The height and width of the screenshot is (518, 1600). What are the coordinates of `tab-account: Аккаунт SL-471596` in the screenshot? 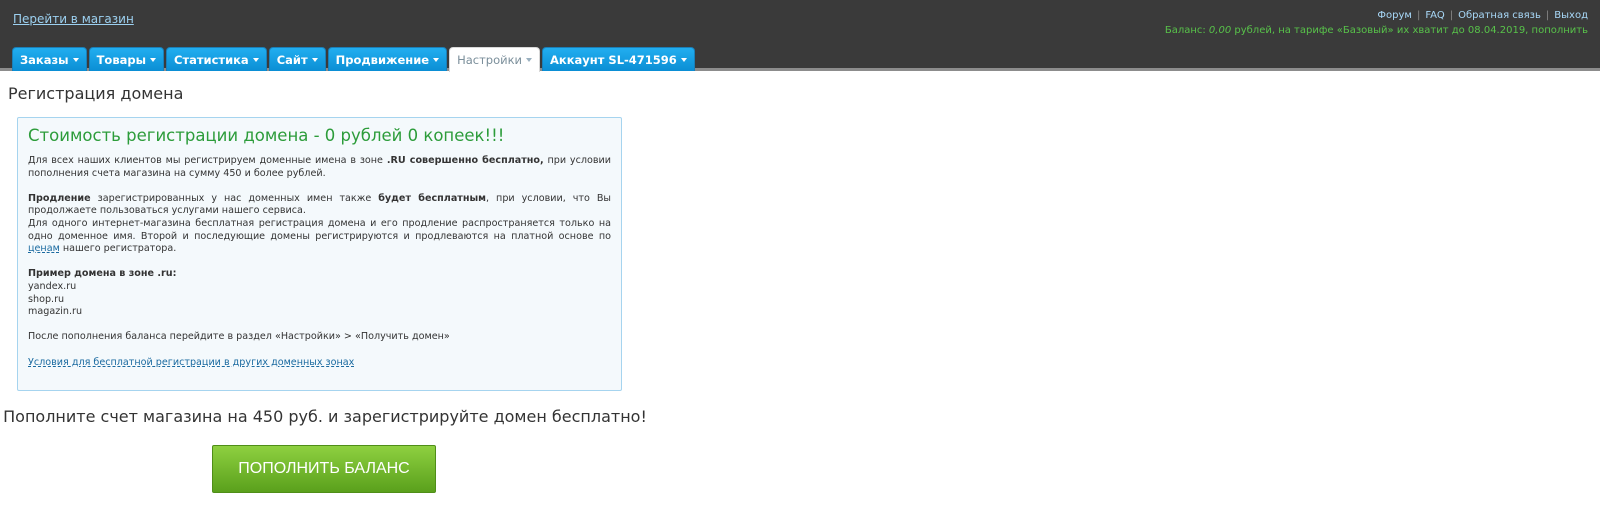 It's located at (618, 59).